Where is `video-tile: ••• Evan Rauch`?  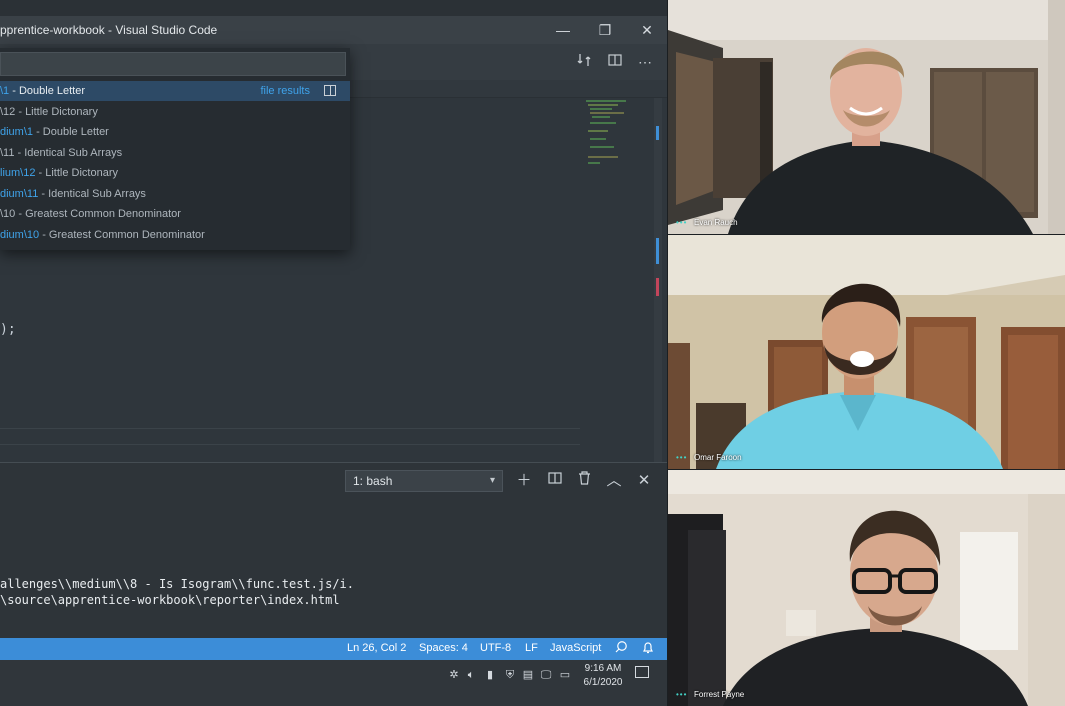
video-tile: ••• Evan Rauch is located at coordinates (866, 117).